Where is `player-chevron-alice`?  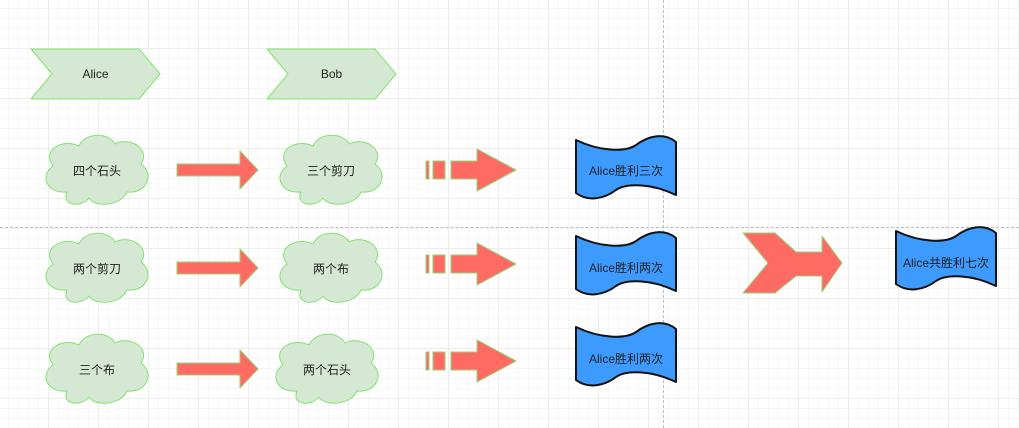 player-chevron-alice is located at coordinates (95, 74).